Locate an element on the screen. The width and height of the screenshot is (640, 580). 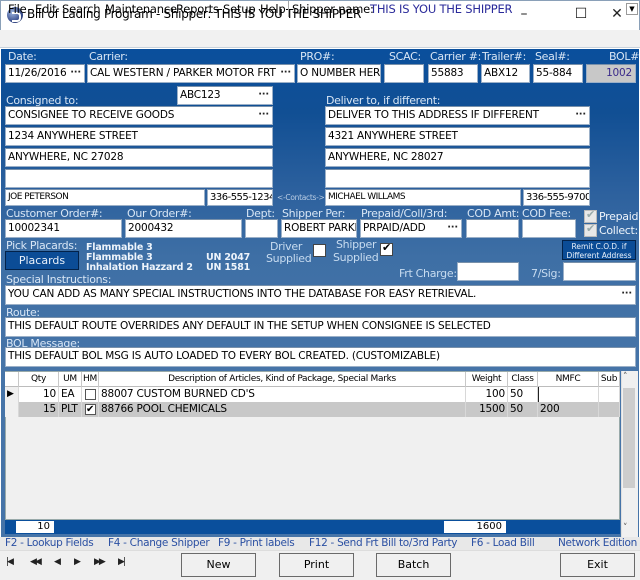
seal-field: 55-884 is located at coordinates (558, 73).